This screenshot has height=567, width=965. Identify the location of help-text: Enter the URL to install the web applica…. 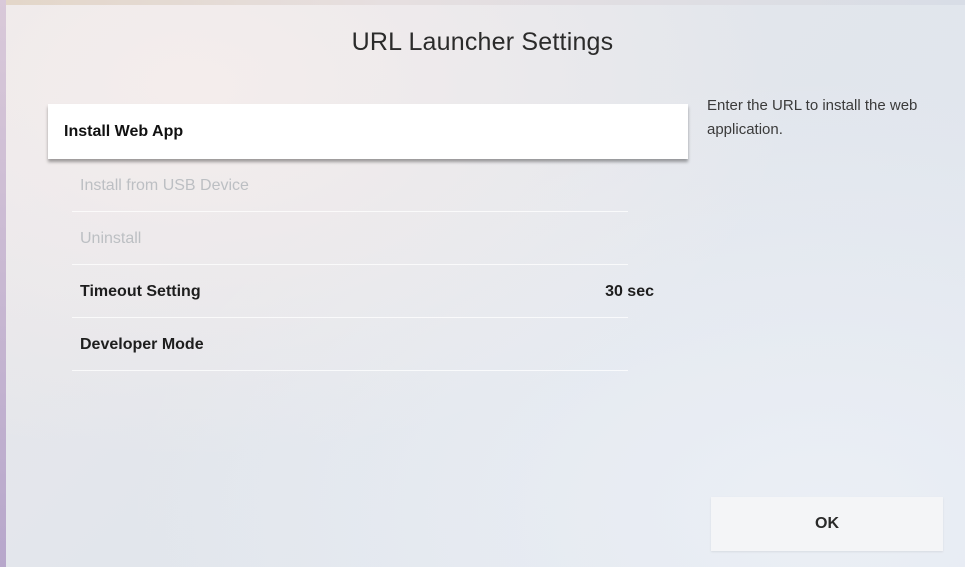
(812, 117).